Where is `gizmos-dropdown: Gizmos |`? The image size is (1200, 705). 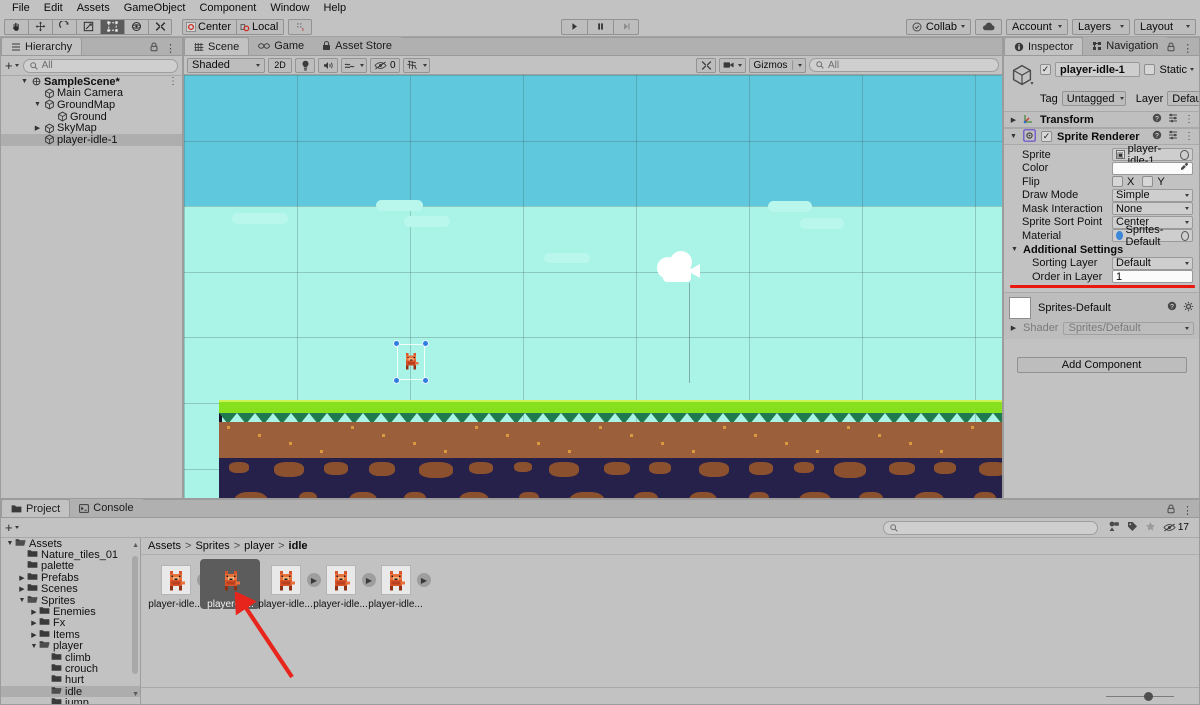 gizmos-dropdown: Gizmos | is located at coordinates (777, 65).